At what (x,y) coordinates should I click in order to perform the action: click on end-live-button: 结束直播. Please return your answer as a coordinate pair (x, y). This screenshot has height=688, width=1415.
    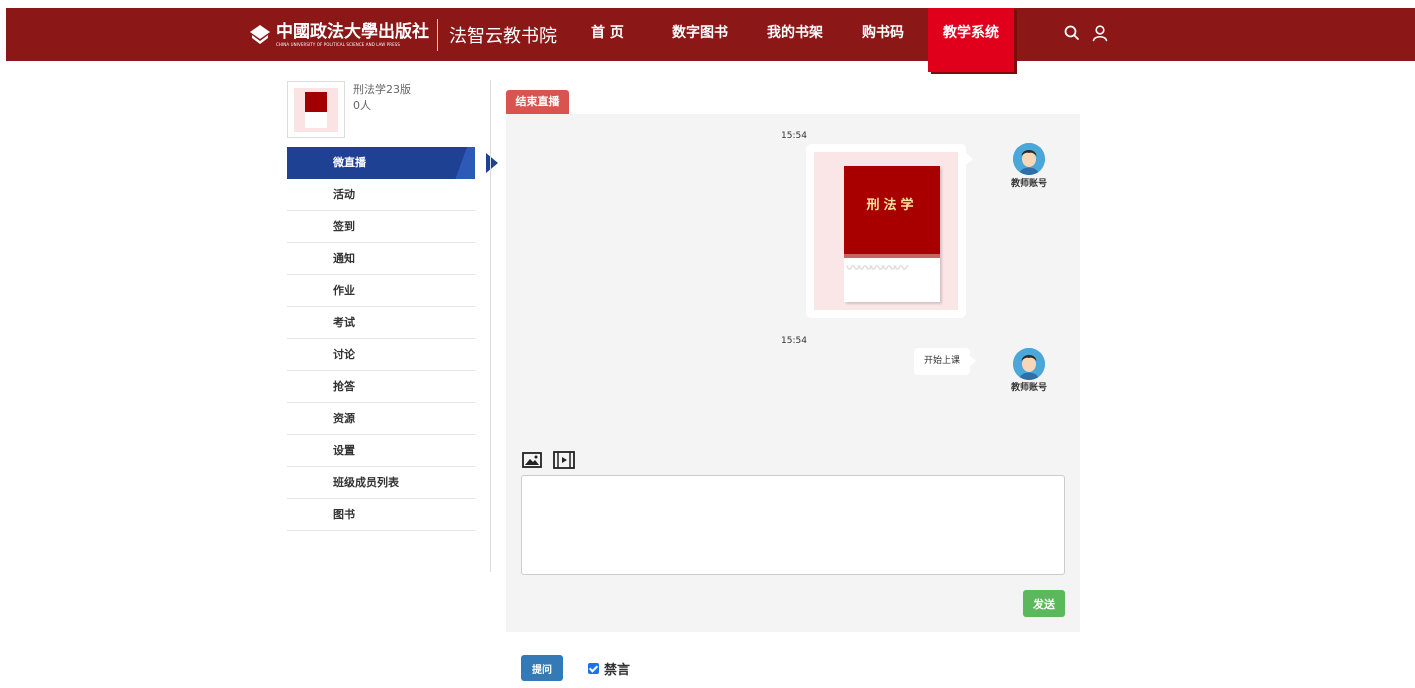
    Looking at the image, I should click on (537, 102).